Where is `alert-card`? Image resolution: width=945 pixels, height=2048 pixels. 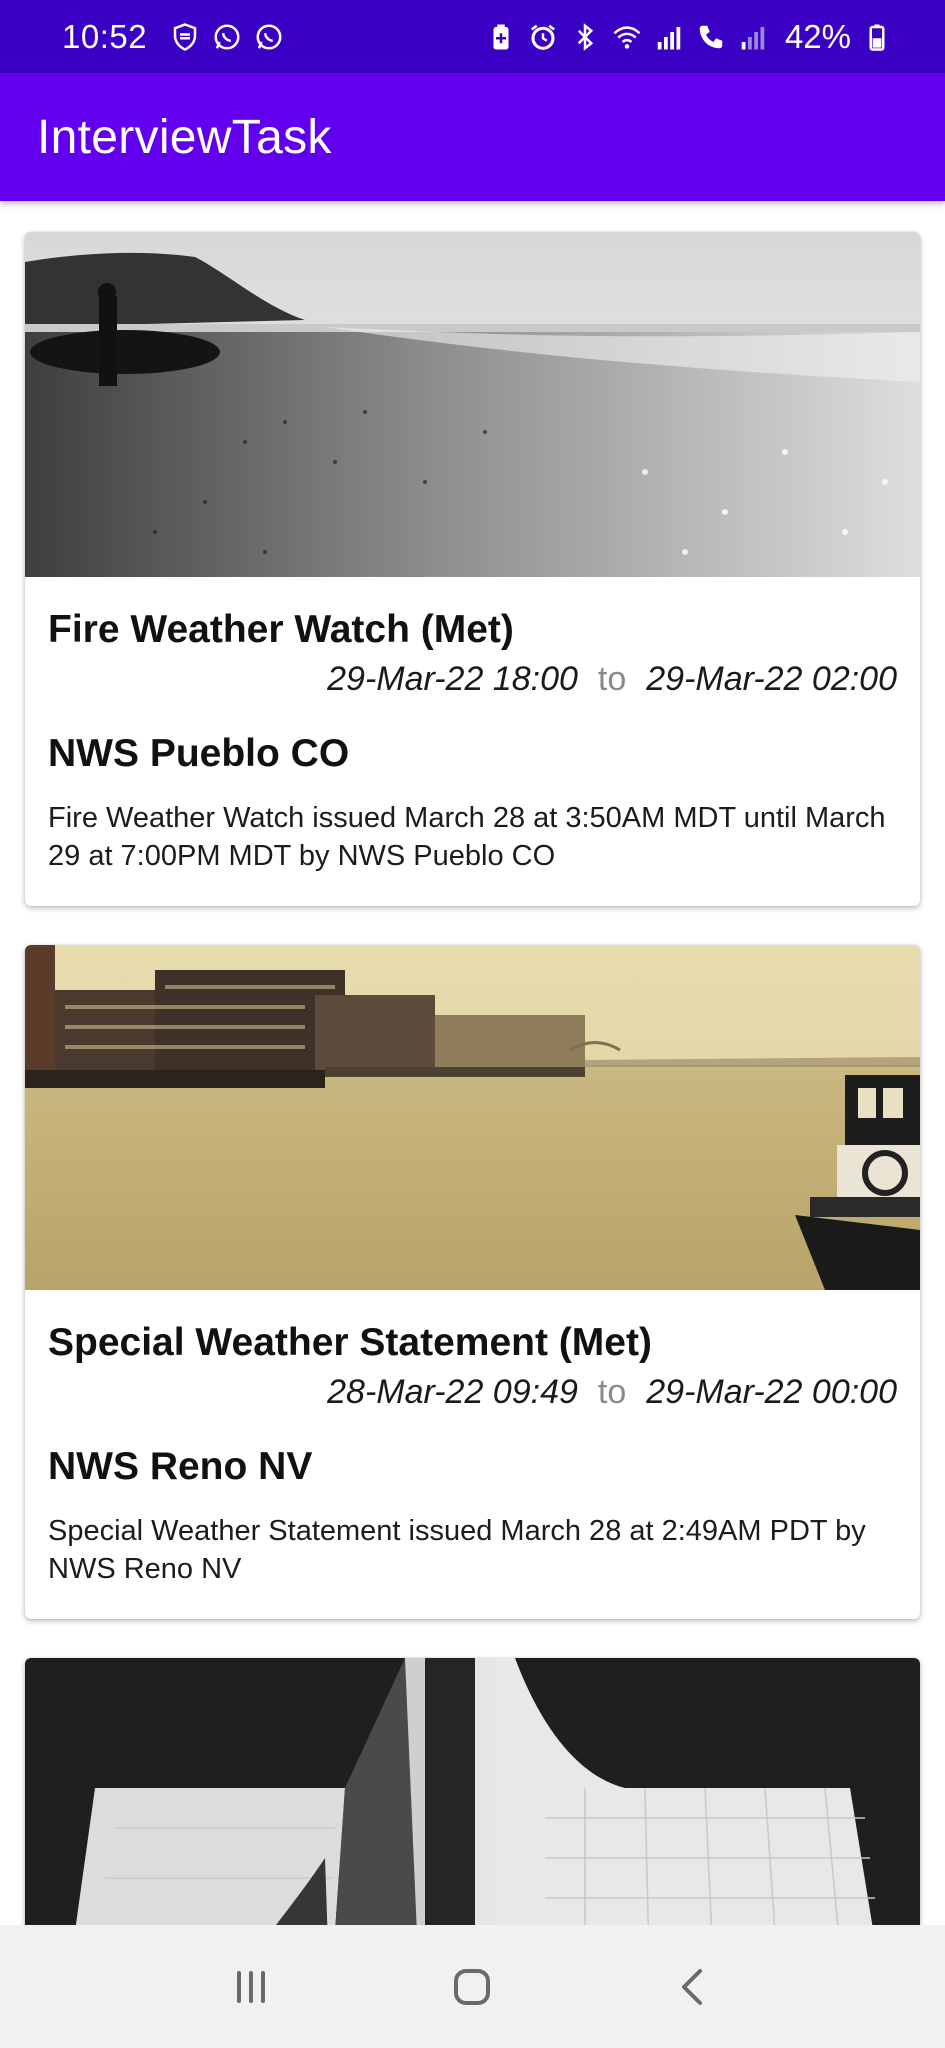 alert-card is located at coordinates (472, 1791).